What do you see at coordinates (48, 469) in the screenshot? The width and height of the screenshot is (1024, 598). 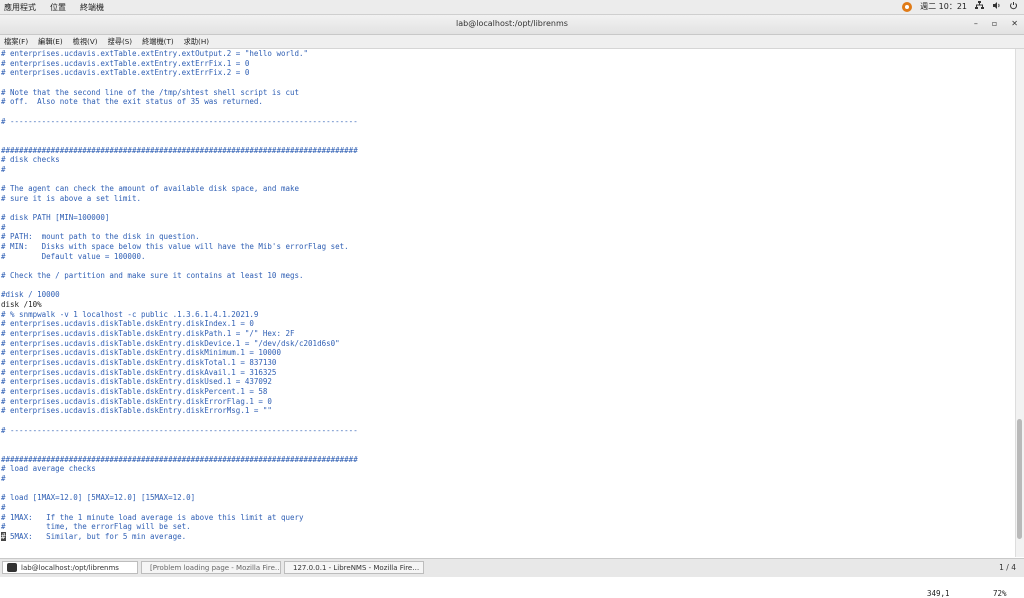 I see `terminal-line: # load average checks` at bounding box center [48, 469].